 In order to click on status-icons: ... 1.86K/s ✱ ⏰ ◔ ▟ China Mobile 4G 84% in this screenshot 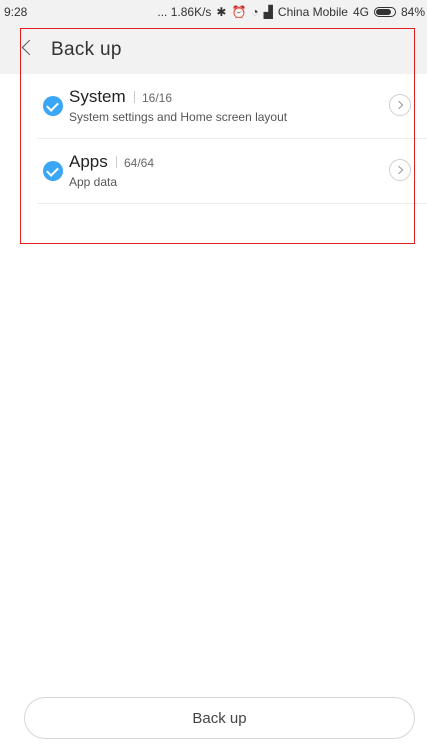, I will do `click(291, 12)`.